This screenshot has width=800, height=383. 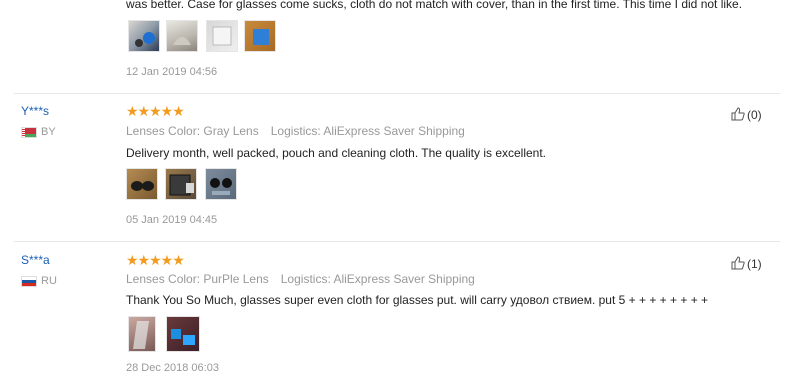 What do you see at coordinates (754, 264) in the screenshot?
I see `helpful-count: (1)` at bounding box center [754, 264].